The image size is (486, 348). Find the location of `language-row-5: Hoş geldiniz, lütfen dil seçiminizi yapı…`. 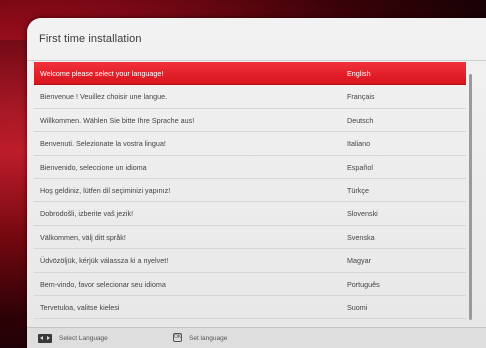

language-row-5: Hoş geldiniz, lütfen dil seçiminizi yapı… is located at coordinates (250, 191).